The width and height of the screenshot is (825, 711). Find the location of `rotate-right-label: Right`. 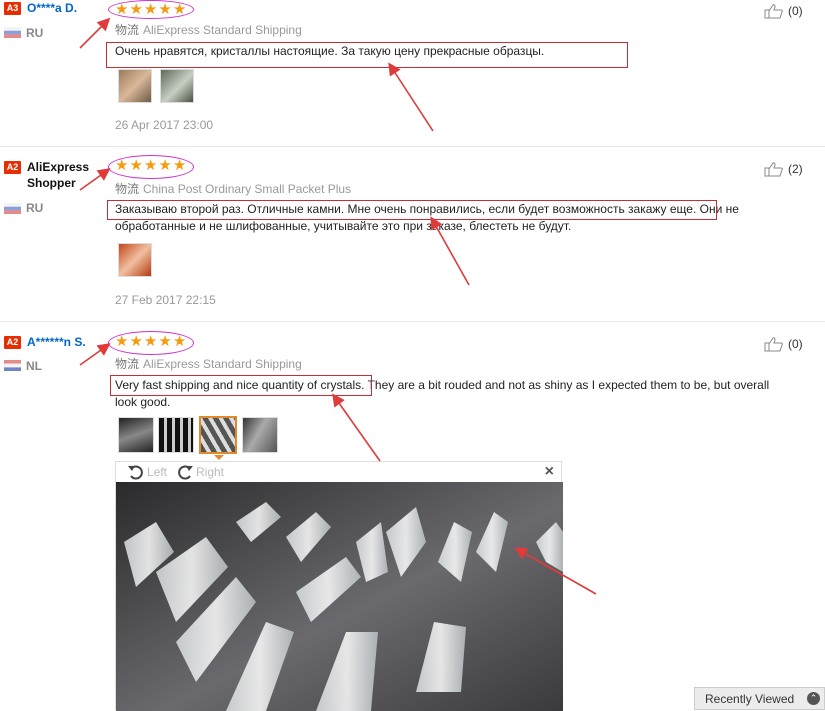

rotate-right-label: Right is located at coordinates (210, 472).